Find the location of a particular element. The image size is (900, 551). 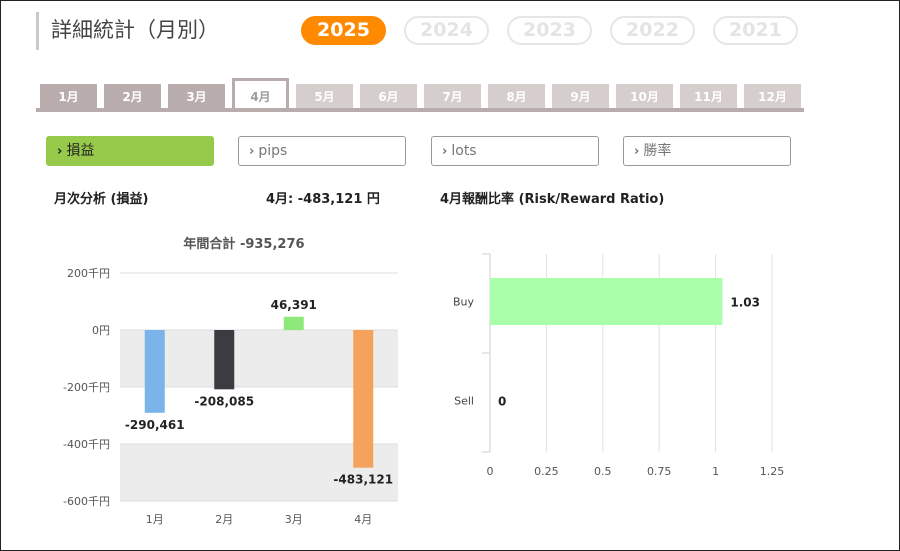

bar-value-label: 1.03 is located at coordinates (745, 303).